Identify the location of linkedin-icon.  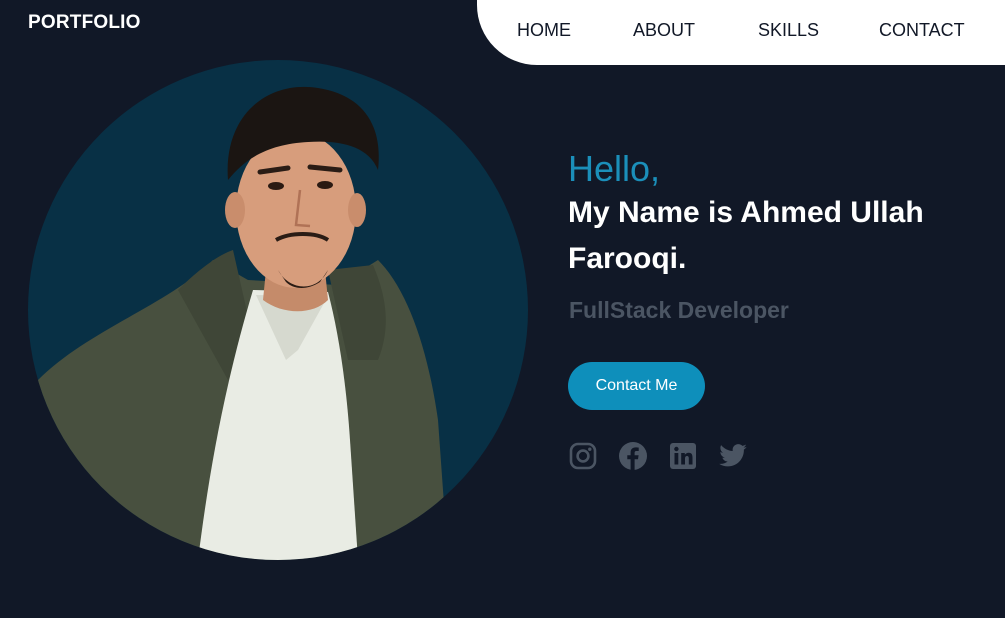
(683, 456).